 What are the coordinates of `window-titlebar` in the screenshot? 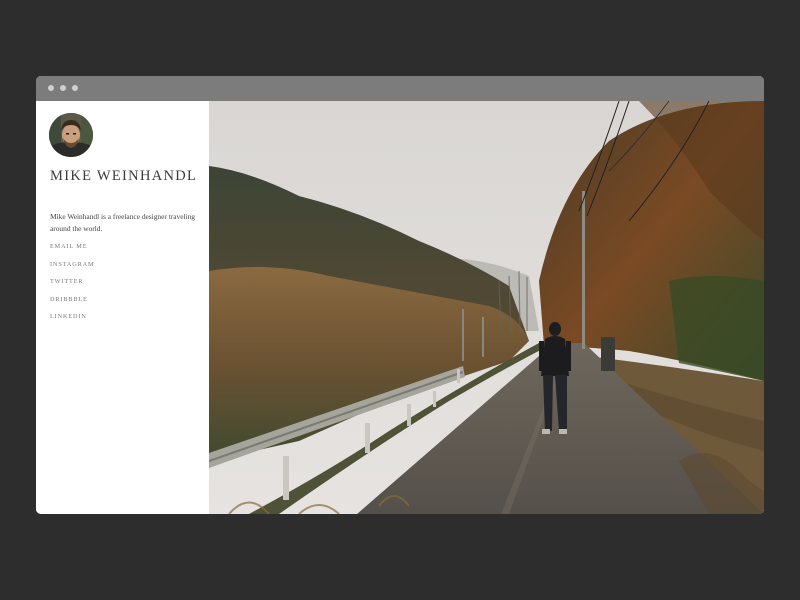 It's located at (400, 88).